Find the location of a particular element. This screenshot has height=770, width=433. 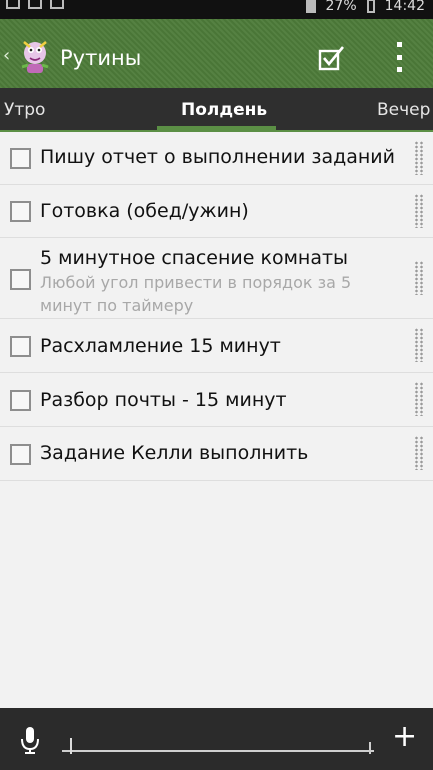

task-row: Разбор почты - 15 минут is located at coordinates (216, 400).